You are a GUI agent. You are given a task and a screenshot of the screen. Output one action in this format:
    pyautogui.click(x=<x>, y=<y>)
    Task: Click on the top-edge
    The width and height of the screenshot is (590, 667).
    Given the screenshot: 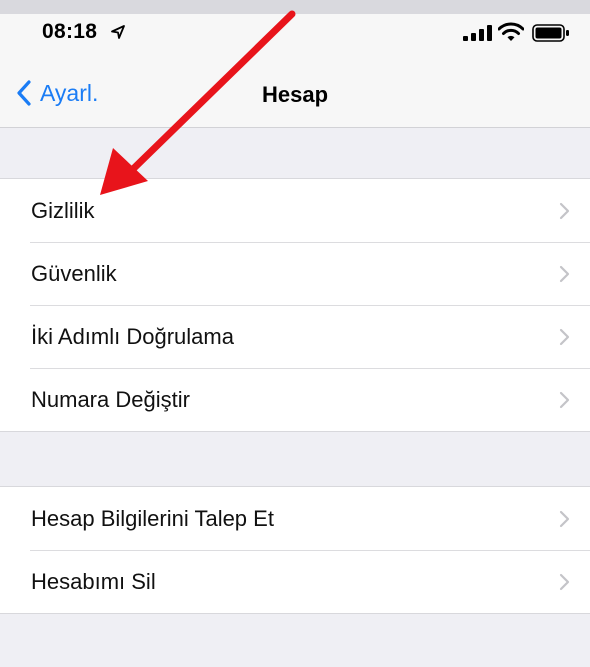 What is the action you would take?
    pyautogui.click(x=295, y=7)
    